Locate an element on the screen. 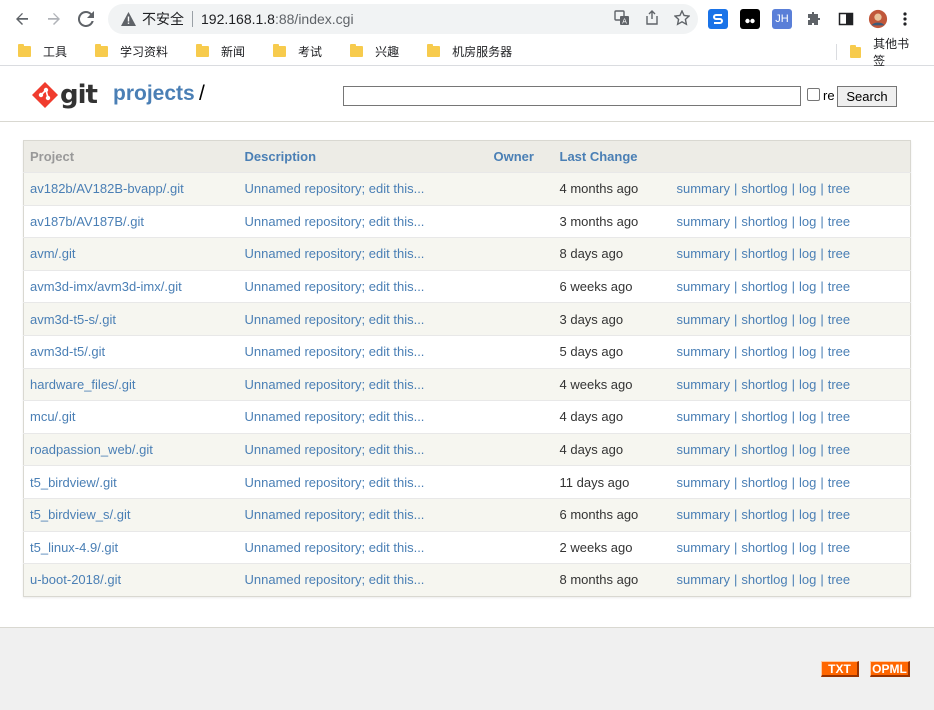 The image size is (934, 710). extensions-puzzle-icon is located at coordinates (814, 19).